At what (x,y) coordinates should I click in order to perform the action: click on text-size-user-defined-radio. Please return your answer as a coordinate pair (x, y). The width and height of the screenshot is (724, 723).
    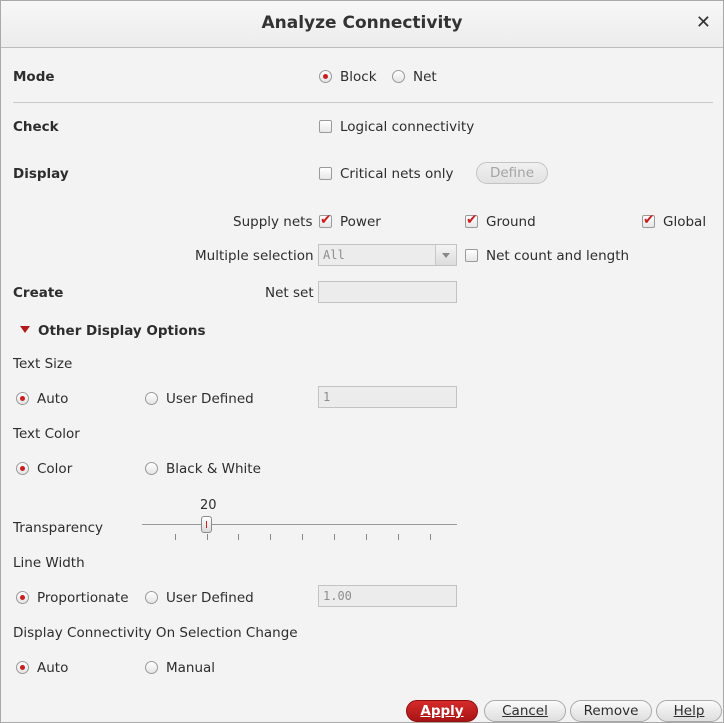
    Looking at the image, I should click on (151, 398).